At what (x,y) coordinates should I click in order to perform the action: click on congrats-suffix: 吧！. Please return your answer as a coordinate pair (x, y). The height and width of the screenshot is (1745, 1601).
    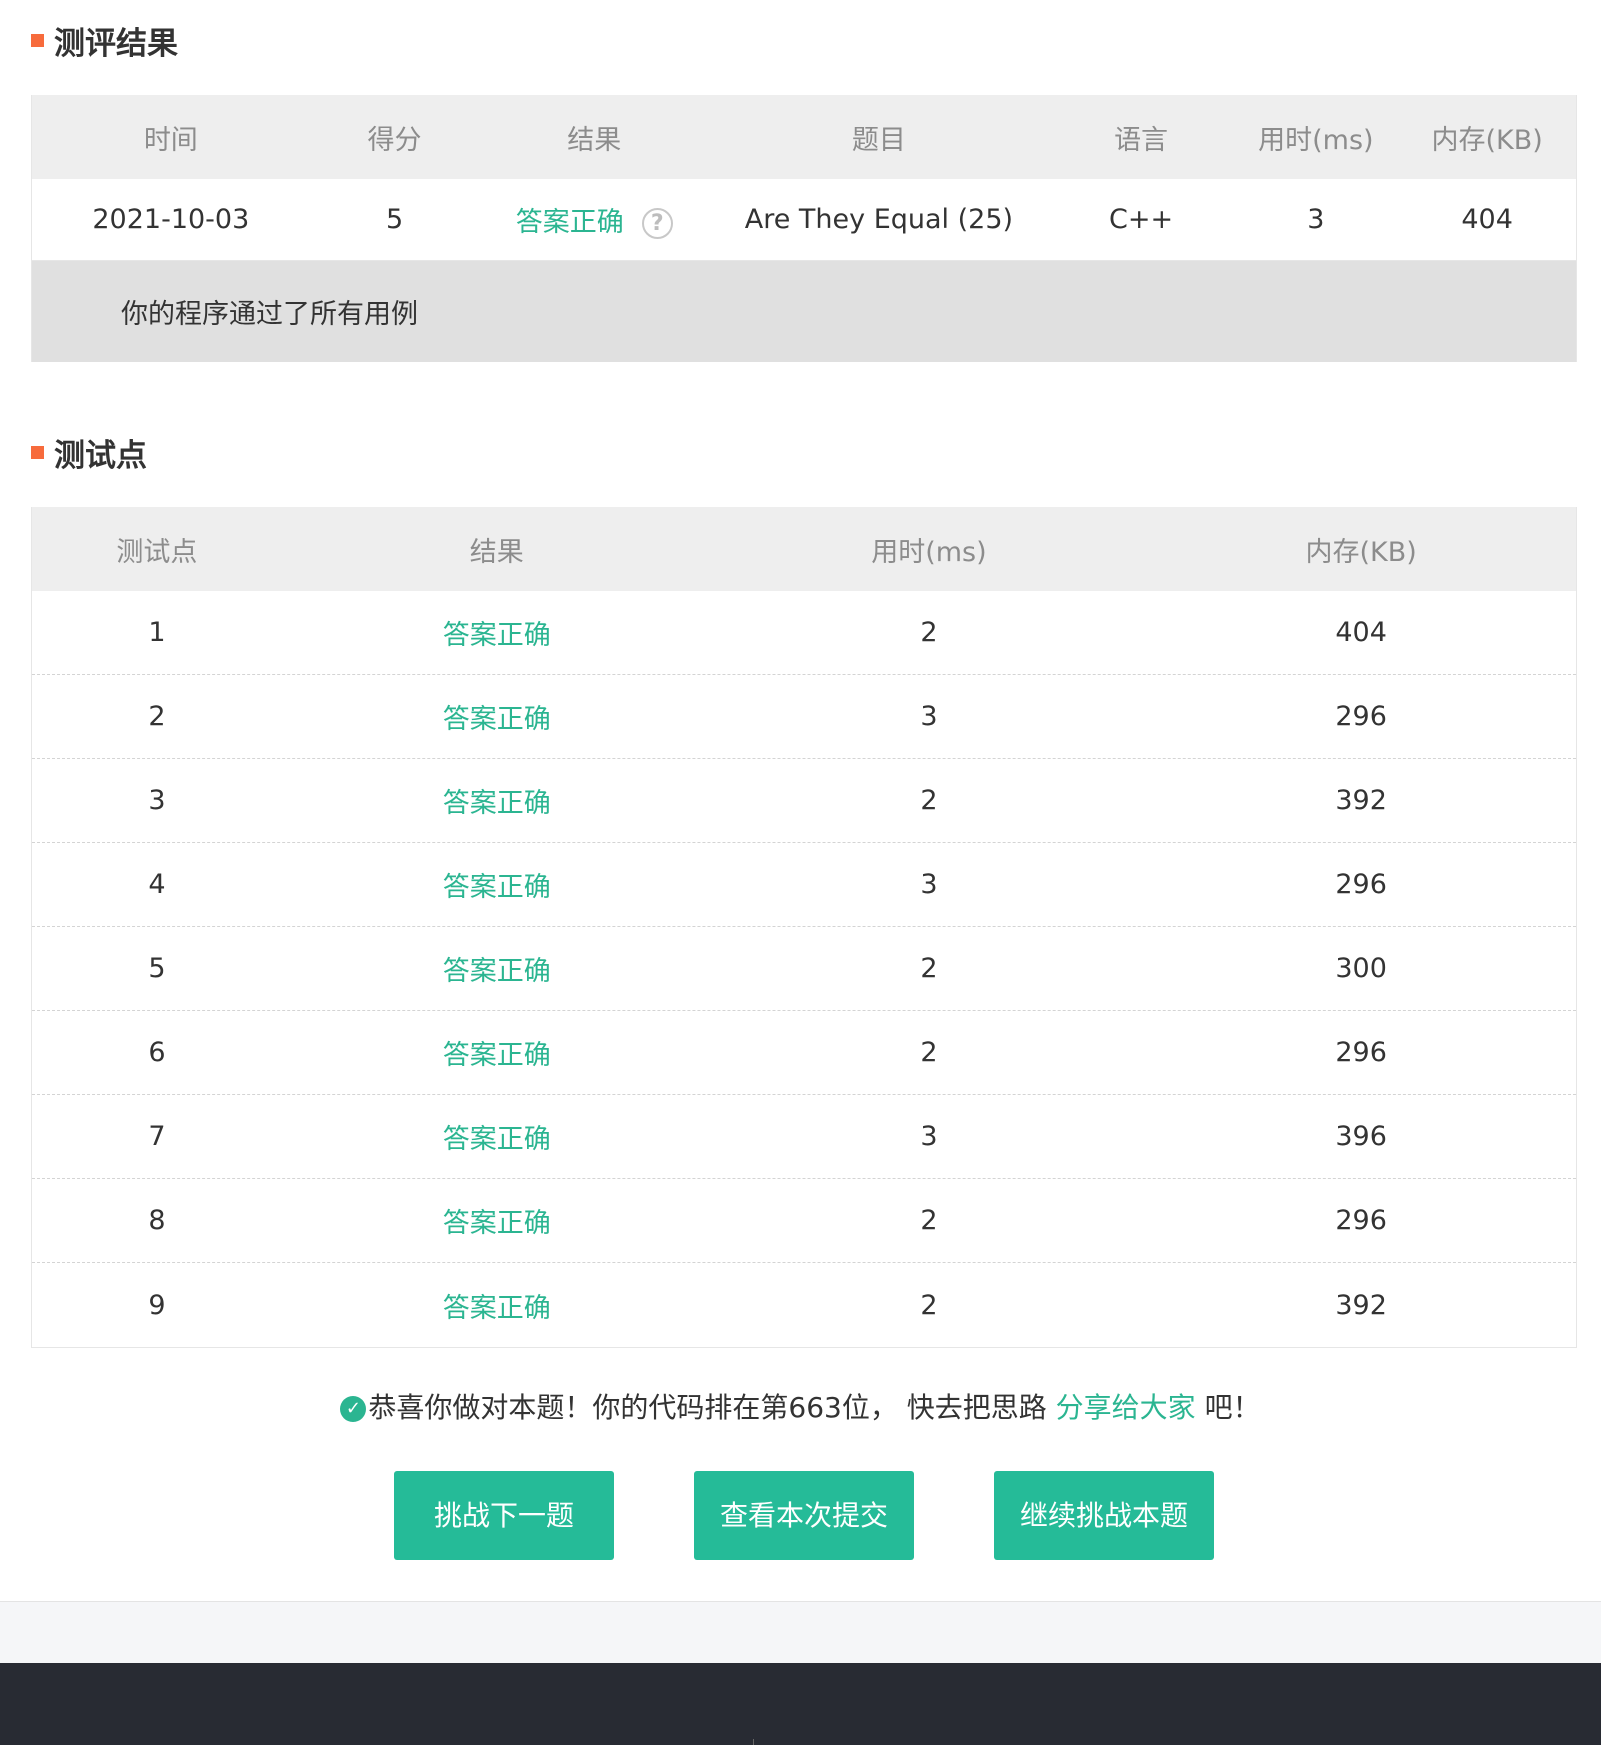
    Looking at the image, I should click on (1228, 1407).